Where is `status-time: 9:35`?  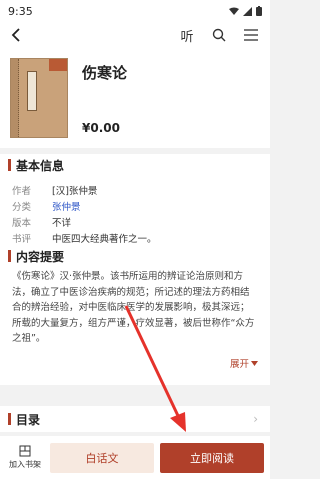 status-time: 9:35 is located at coordinates (20, 11).